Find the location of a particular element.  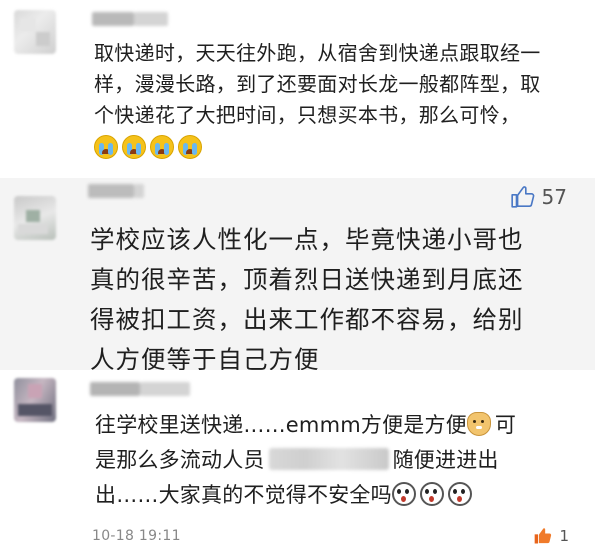

comment-line: 是那么多流动人员 随便进进出 is located at coordinates (297, 460).